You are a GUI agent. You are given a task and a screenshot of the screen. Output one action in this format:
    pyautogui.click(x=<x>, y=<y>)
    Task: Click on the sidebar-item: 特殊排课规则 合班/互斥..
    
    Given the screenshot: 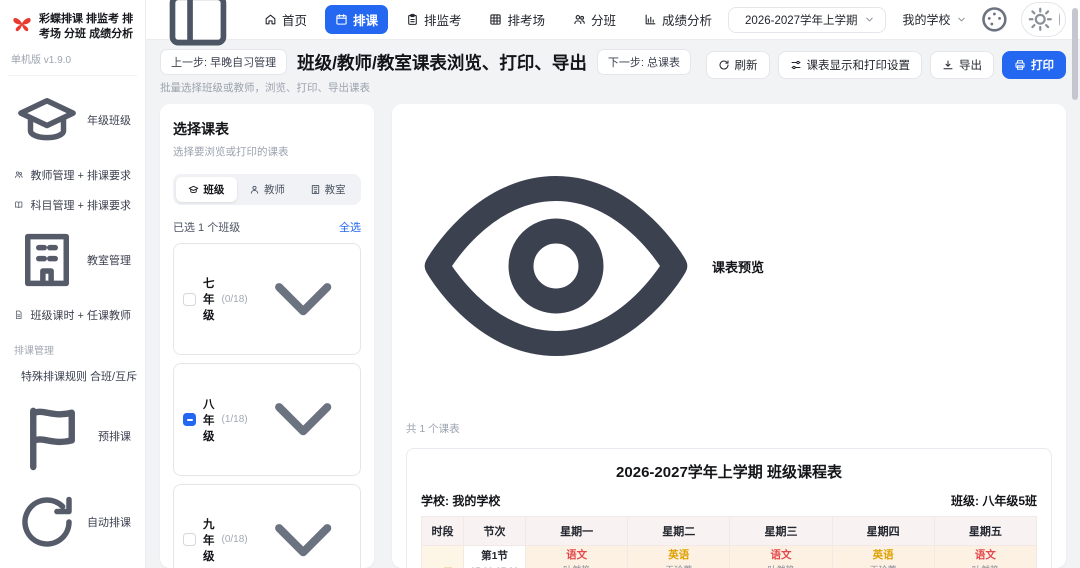 What is the action you would take?
    pyautogui.click(x=72, y=376)
    